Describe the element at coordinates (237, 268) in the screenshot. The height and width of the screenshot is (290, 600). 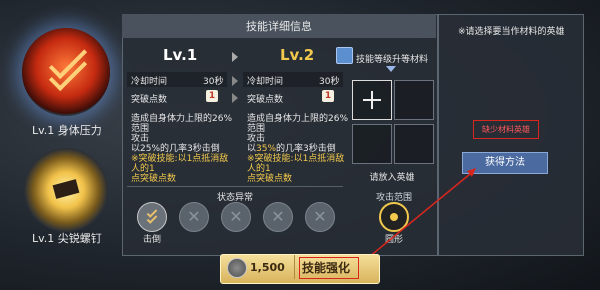
I see `coin-icon` at that location.